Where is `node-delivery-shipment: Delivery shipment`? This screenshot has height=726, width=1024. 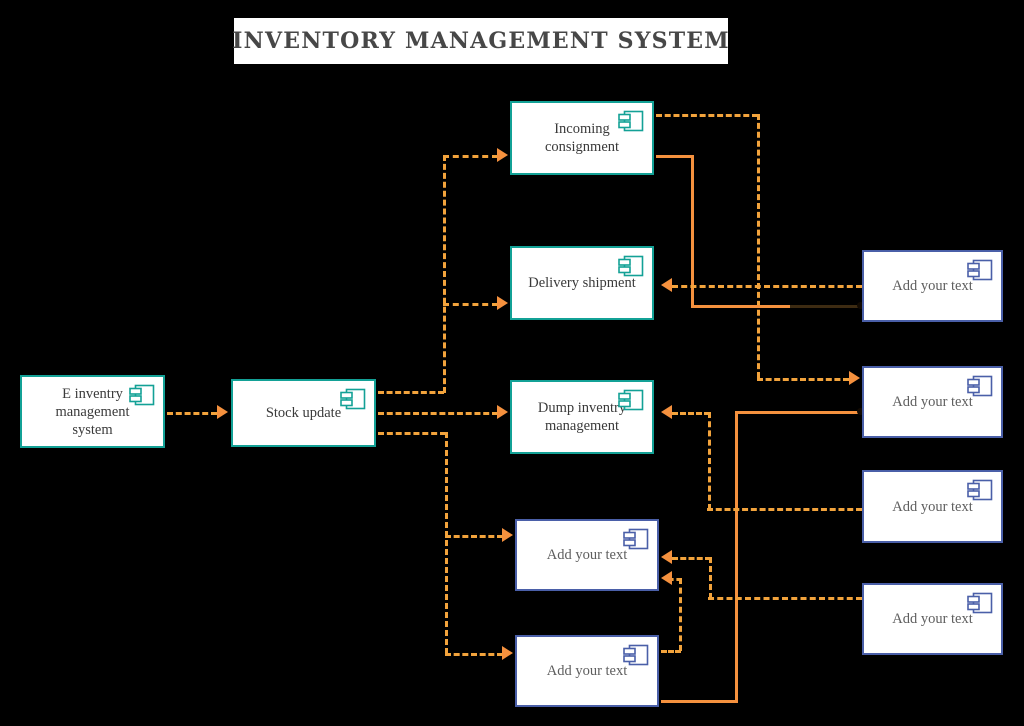 node-delivery-shipment: Delivery shipment is located at coordinates (582, 283).